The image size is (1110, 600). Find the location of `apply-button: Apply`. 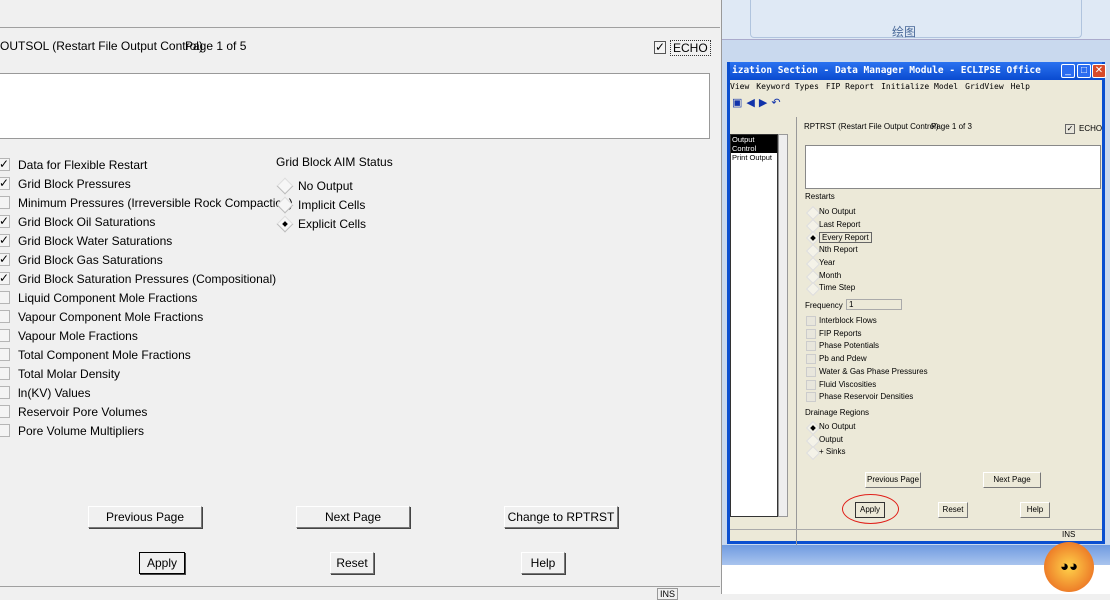

apply-button: Apply is located at coordinates (162, 563).